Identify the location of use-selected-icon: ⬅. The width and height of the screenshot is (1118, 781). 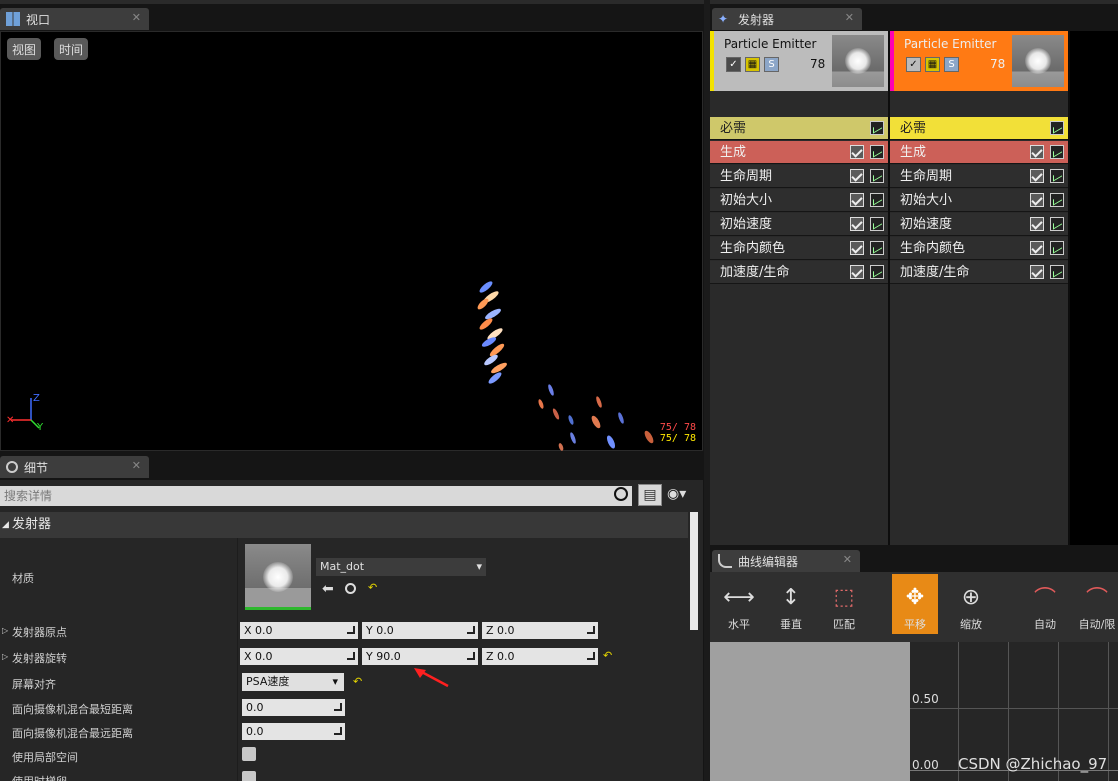
(328, 589).